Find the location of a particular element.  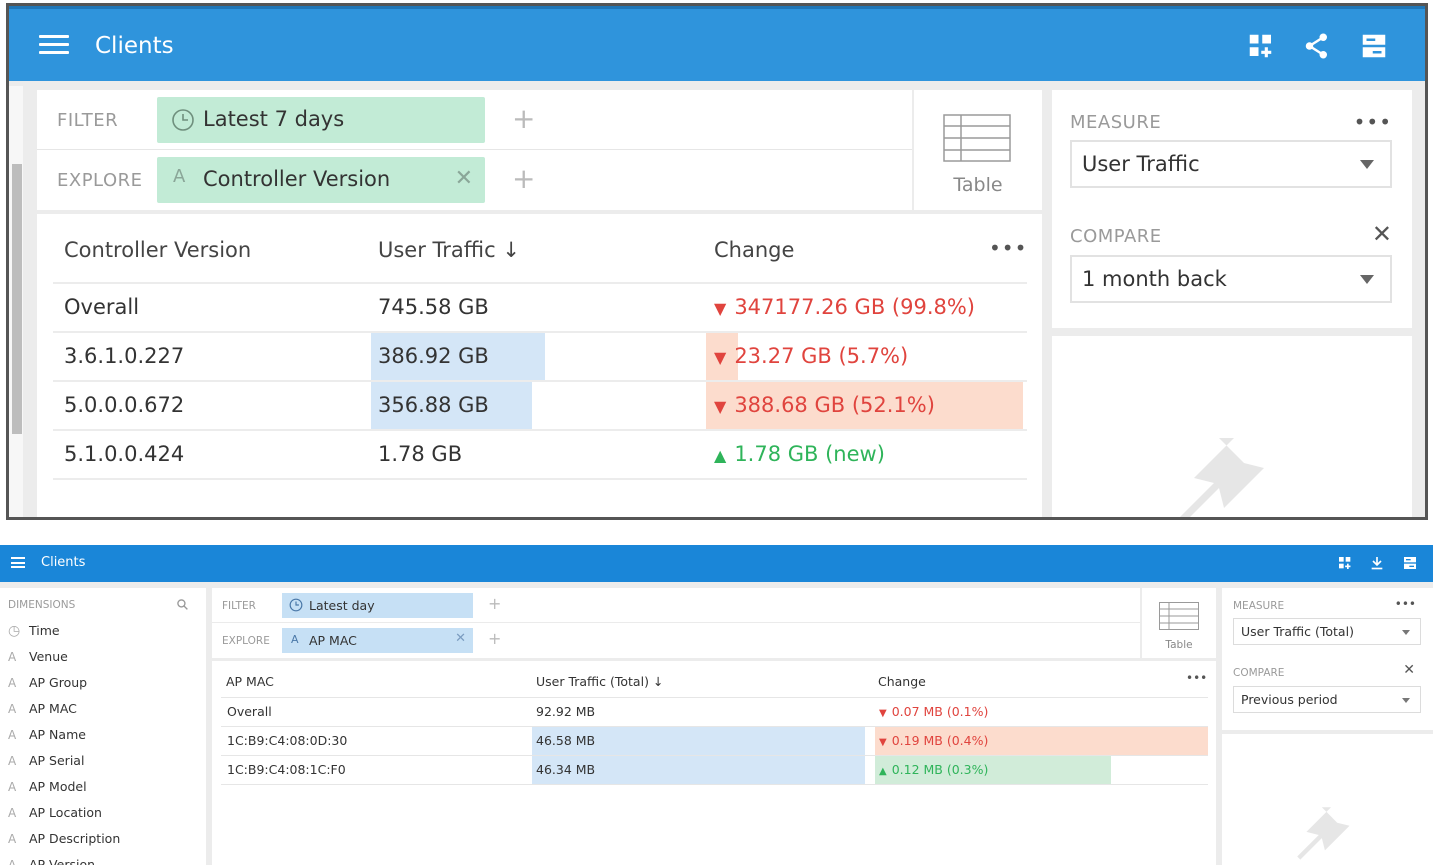

dimension-item: ◷ Time is located at coordinates (34, 636).